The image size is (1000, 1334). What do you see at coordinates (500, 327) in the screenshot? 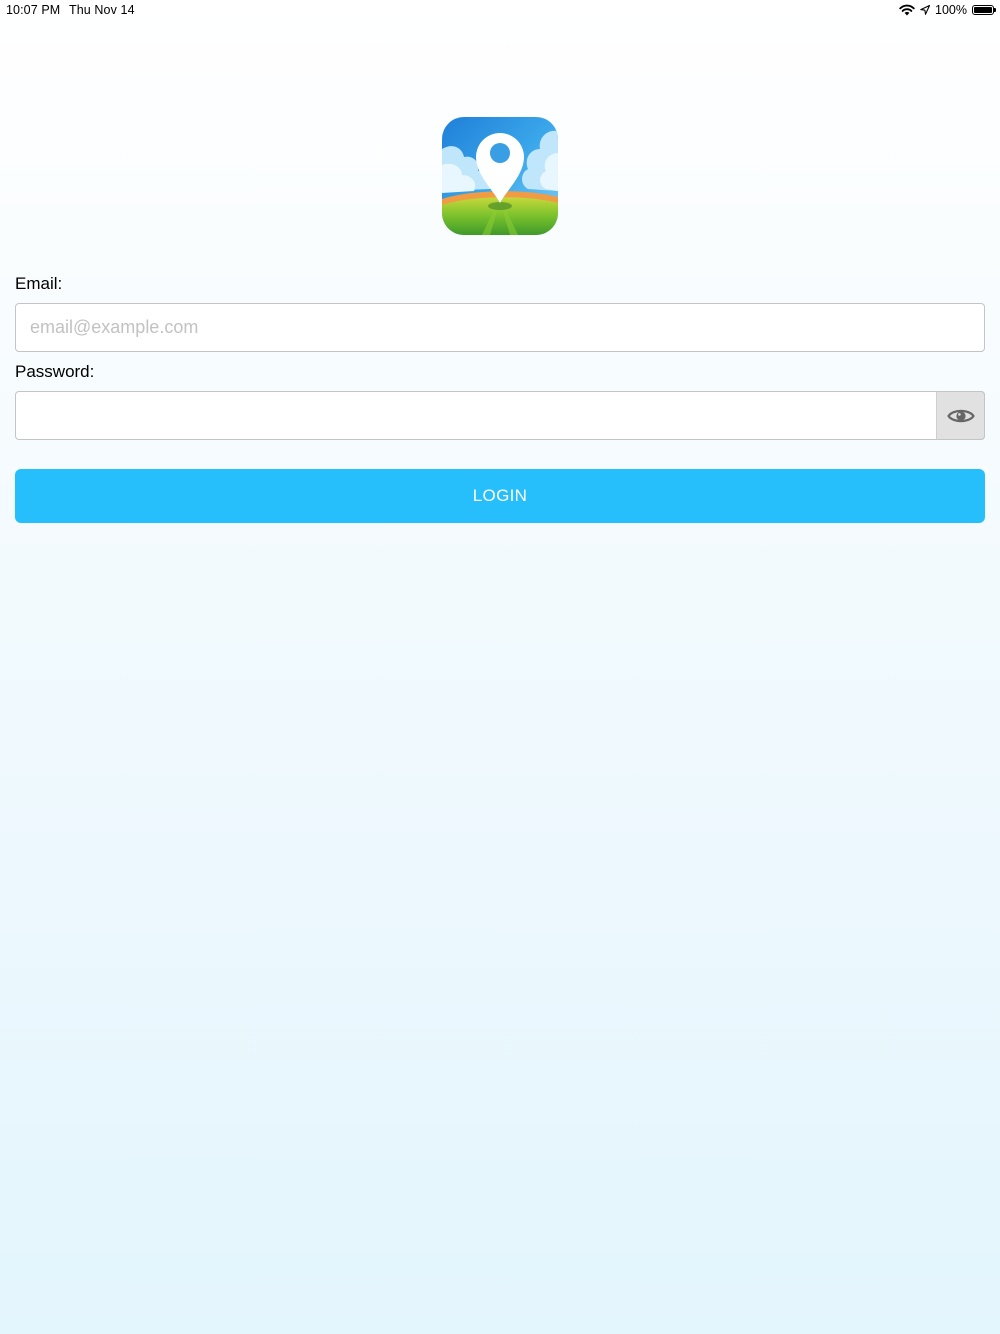
I see `email-field` at bounding box center [500, 327].